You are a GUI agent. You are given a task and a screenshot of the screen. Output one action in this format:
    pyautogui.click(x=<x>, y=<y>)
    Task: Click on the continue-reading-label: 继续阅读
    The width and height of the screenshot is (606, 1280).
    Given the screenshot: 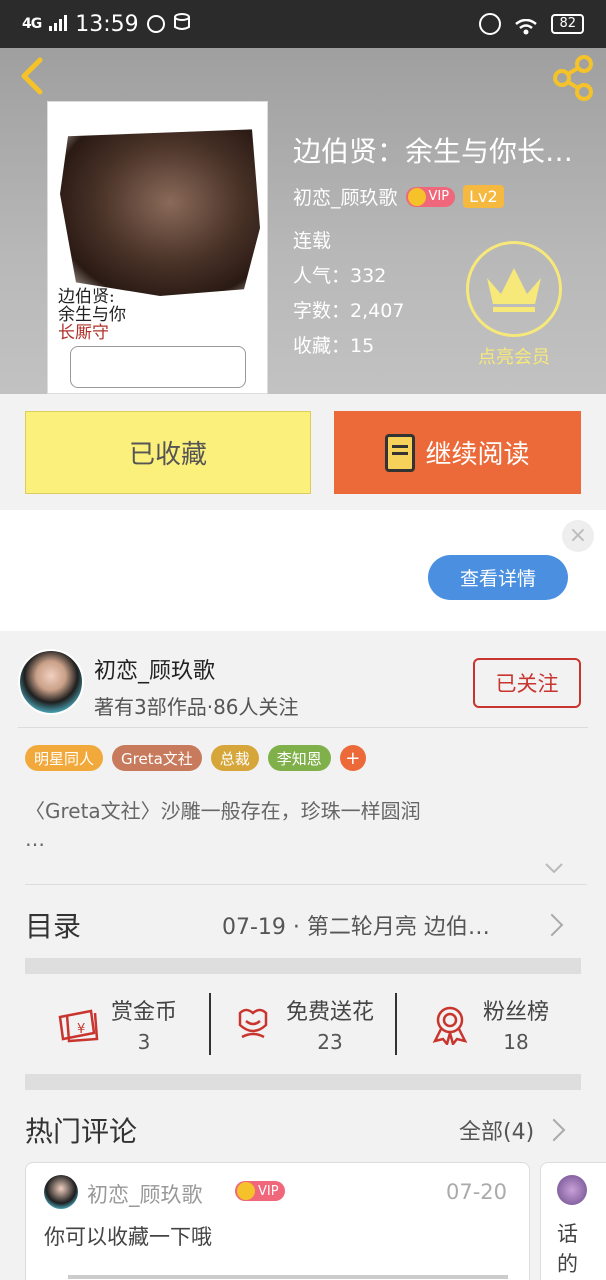 What is the action you would take?
    pyautogui.click(x=477, y=455)
    